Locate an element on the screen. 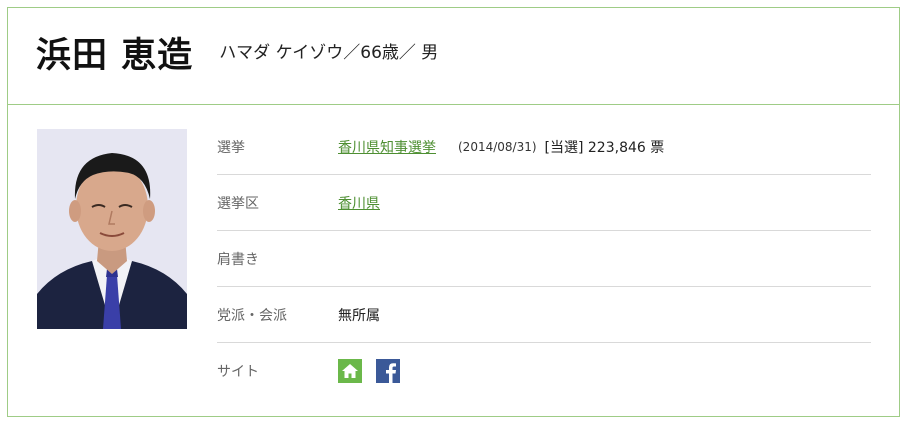 This screenshot has height=421, width=907. party-value: 無所属 is located at coordinates (359, 315).